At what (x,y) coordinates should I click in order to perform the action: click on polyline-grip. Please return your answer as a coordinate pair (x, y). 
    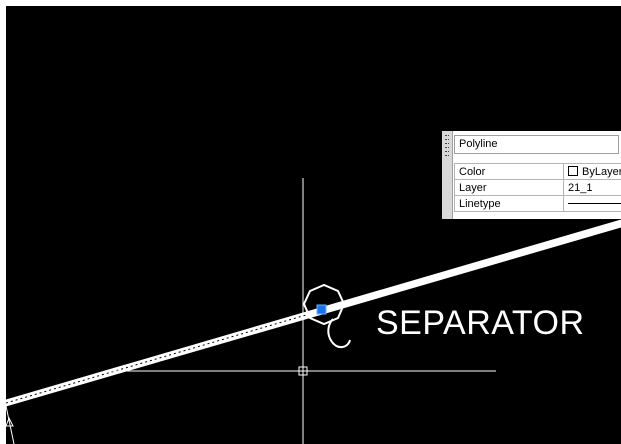
    Looking at the image, I should click on (321, 309).